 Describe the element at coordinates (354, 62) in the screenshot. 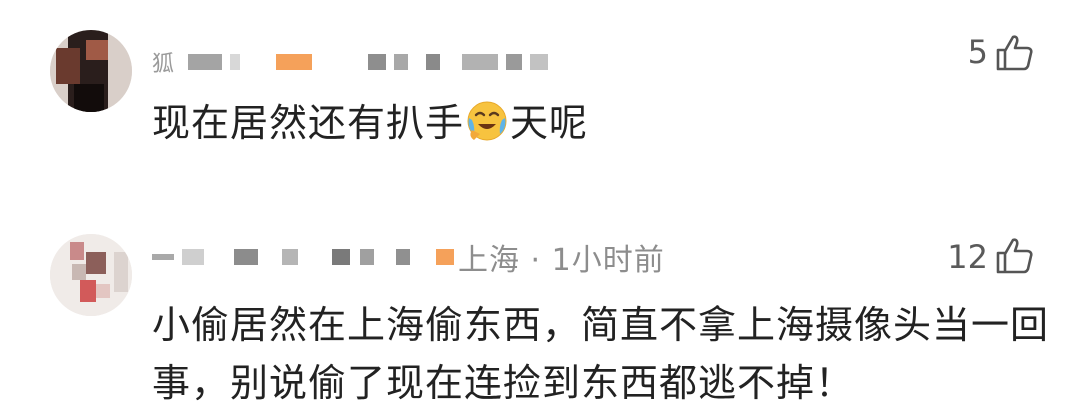

I see `username-row: 狐` at that location.